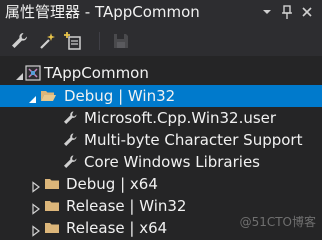 This screenshot has height=240, width=322. What do you see at coordinates (47, 41) in the screenshot?
I see `wand-icon` at bounding box center [47, 41].